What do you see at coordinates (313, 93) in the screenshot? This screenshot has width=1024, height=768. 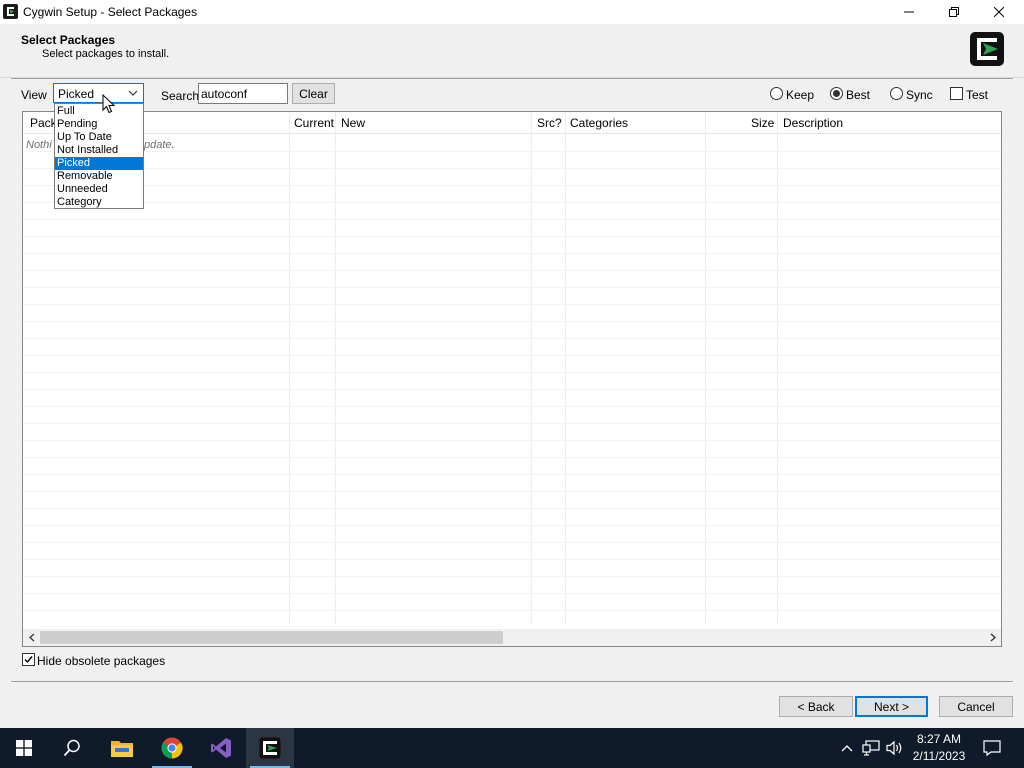 I see `clear-button: Clear` at bounding box center [313, 93].